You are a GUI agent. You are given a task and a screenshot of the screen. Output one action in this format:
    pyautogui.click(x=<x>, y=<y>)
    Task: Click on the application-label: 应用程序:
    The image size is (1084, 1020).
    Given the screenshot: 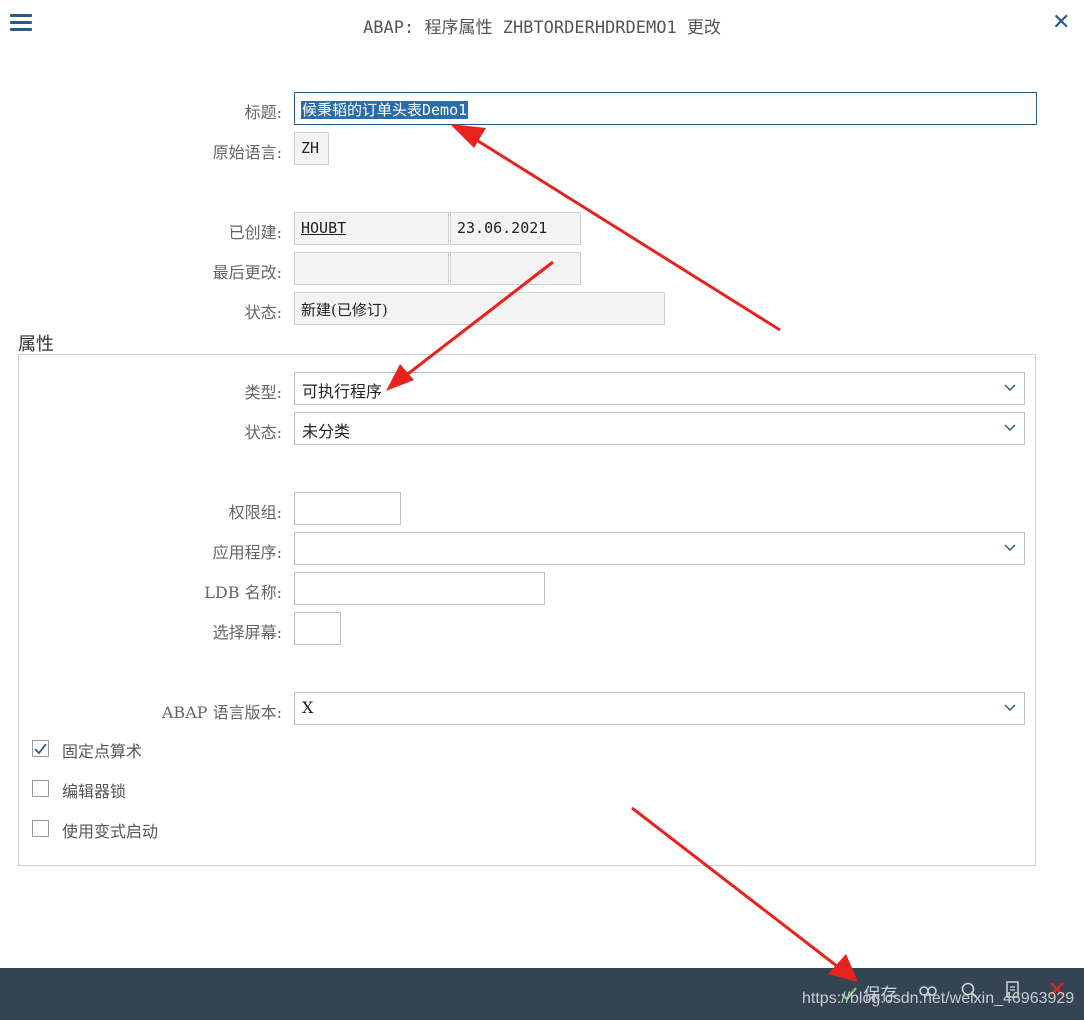 What is the action you would take?
    pyautogui.click(x=247, y=552)
    